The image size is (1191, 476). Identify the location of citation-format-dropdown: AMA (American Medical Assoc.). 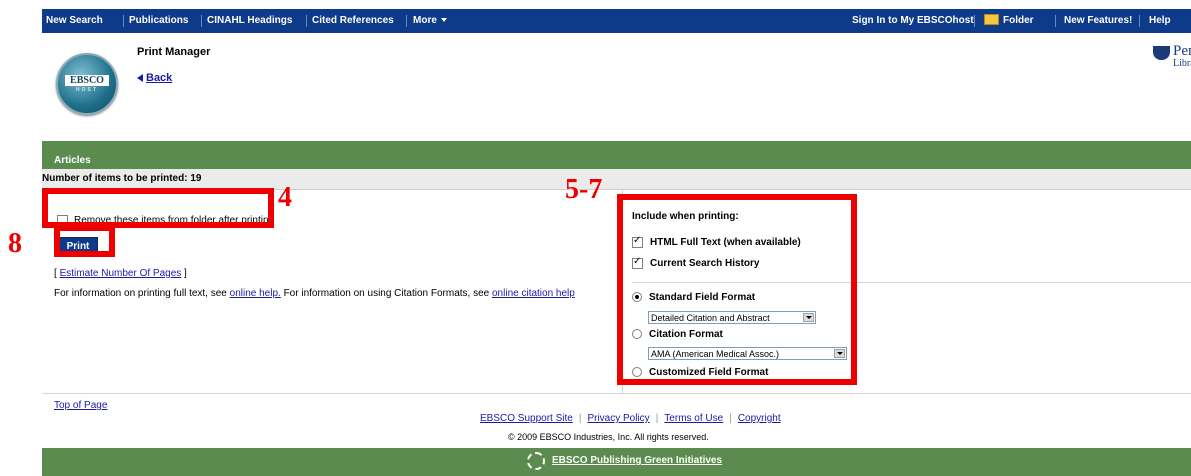
(747, 353).